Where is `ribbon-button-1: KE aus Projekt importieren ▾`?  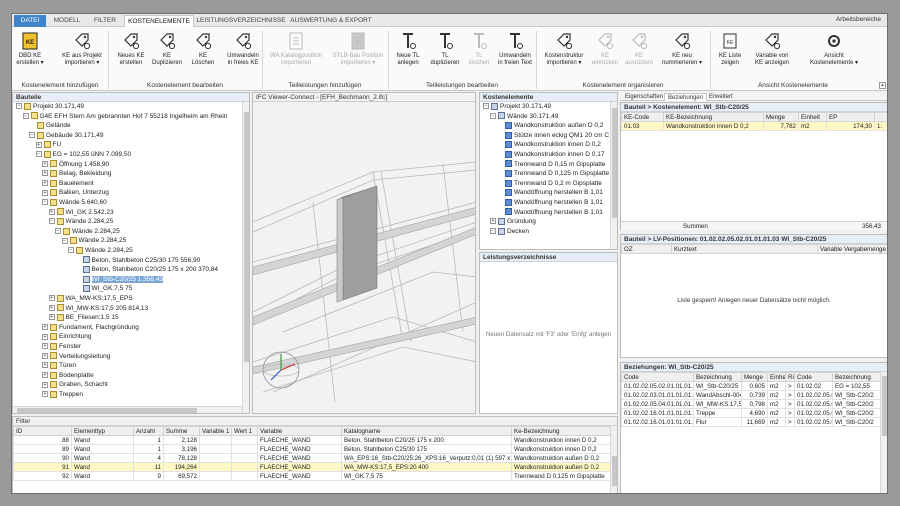 ribbon-button-1: KE aus Projekt importieren ▾ is located at coordinates (82, 49).